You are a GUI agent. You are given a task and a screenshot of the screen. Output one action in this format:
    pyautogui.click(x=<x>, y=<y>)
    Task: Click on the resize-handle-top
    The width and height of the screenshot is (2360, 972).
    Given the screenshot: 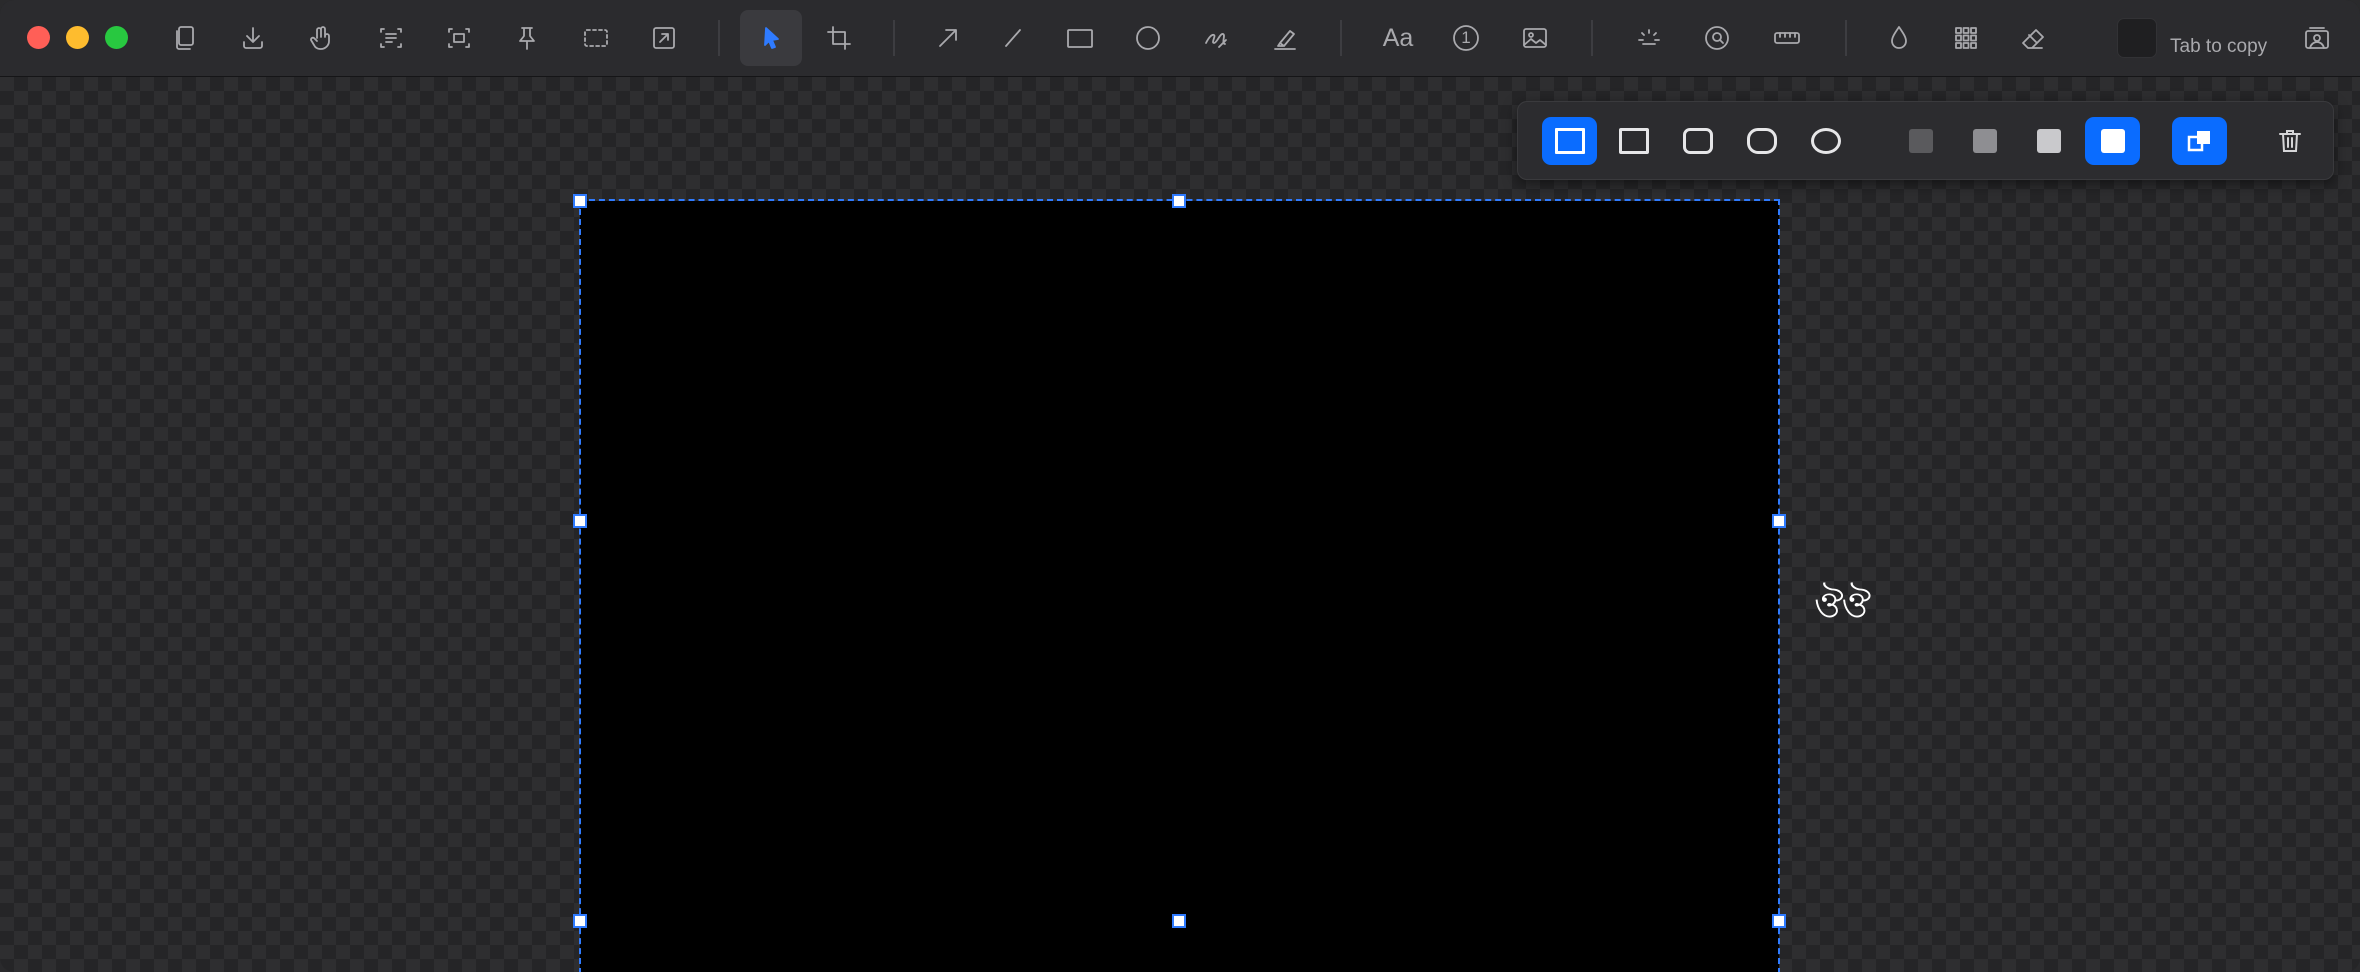 What is the action you would take?
    pyautogui.click(x=1179, y=201)
    